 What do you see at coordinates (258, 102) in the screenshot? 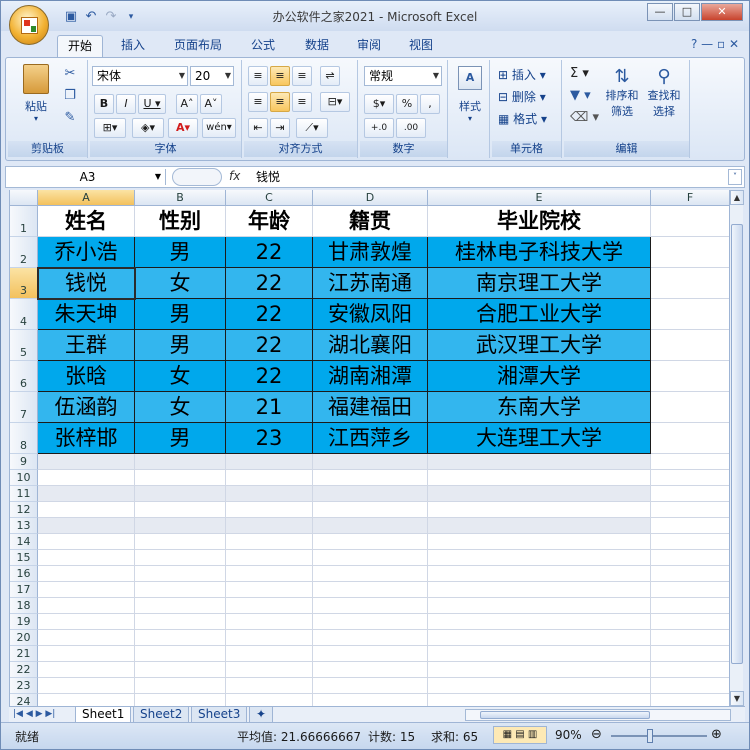
I see `align-left-button: ≡` at bounding box center [258, 102].